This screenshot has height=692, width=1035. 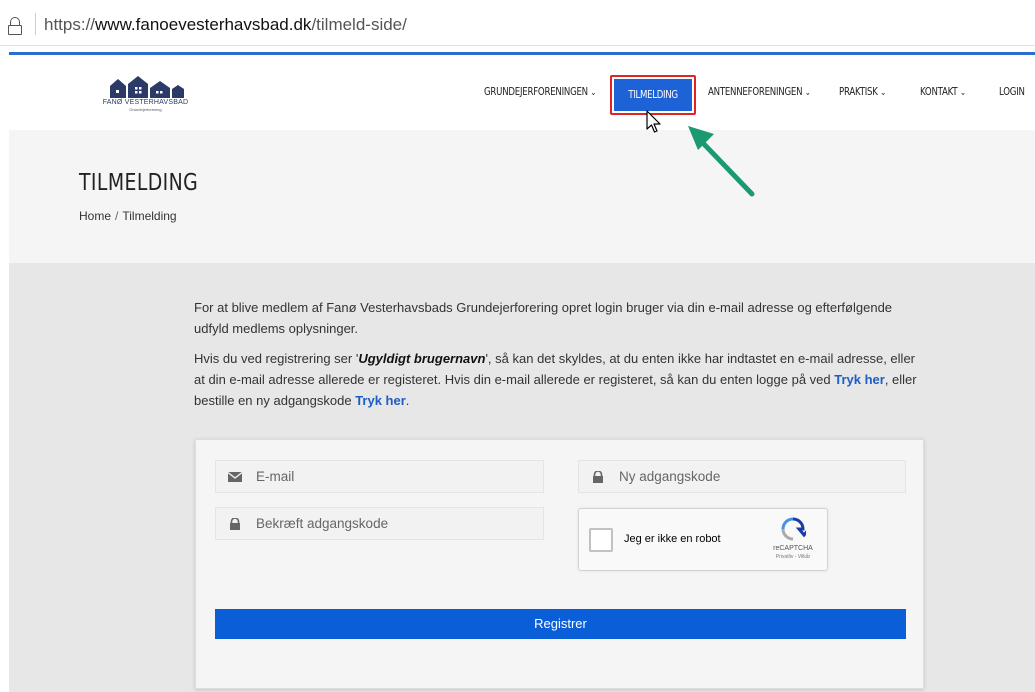 What do you see at coordinates (721, 161) in the screenshot?
I see `annotation-arrow-icon` at bounding box center [721, 161].